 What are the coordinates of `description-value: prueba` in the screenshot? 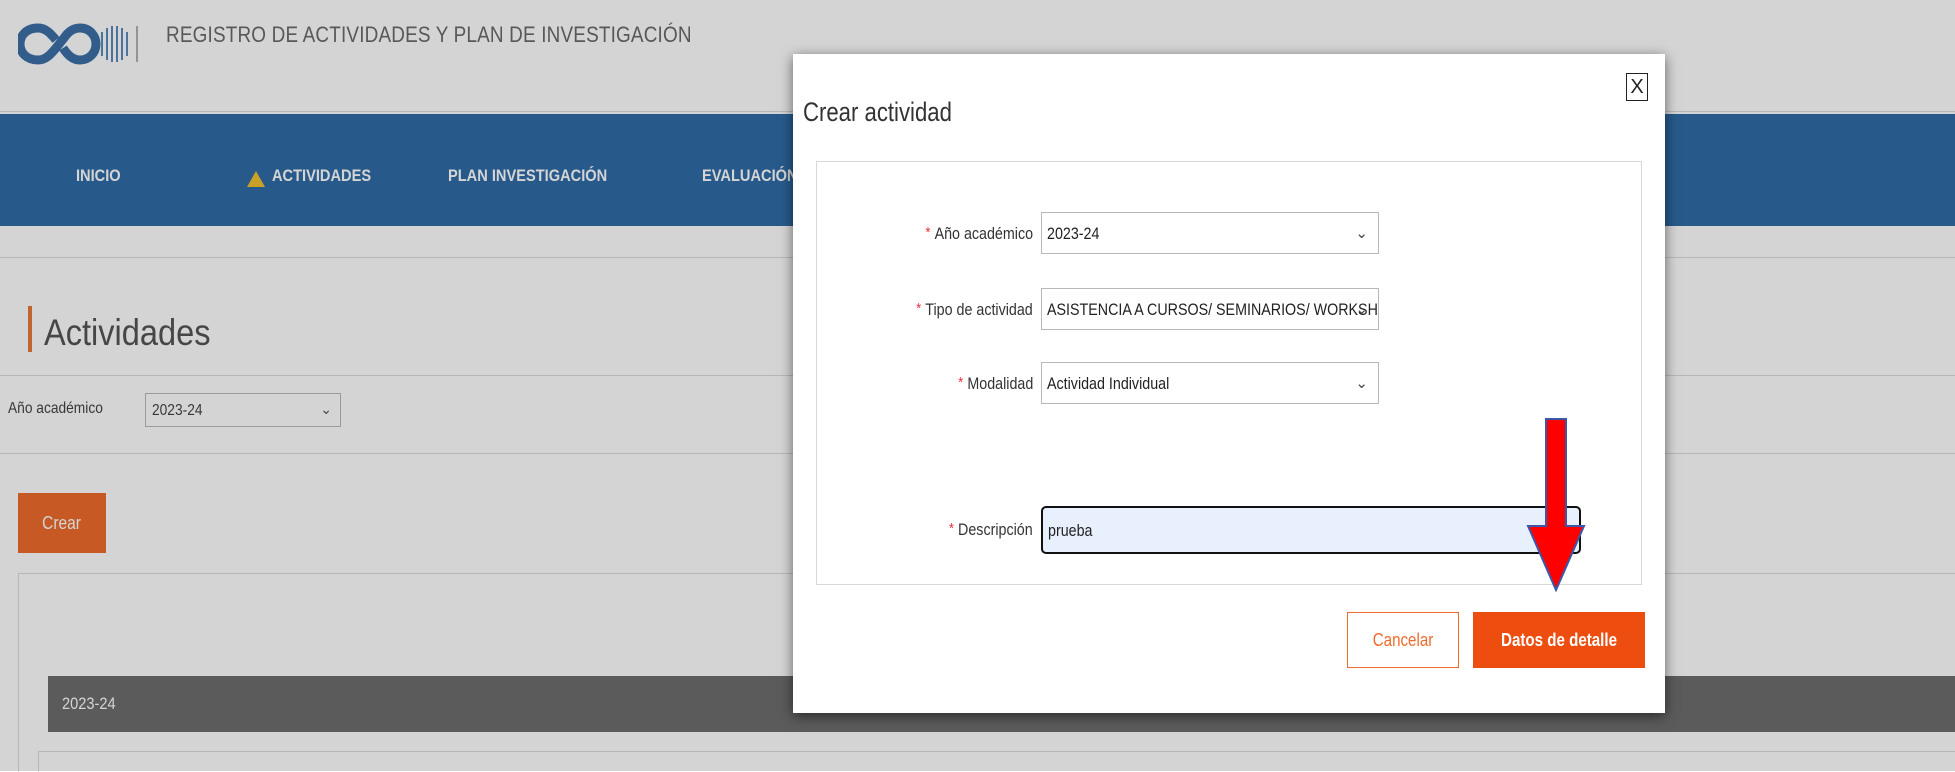 It's located at (1070, 530).